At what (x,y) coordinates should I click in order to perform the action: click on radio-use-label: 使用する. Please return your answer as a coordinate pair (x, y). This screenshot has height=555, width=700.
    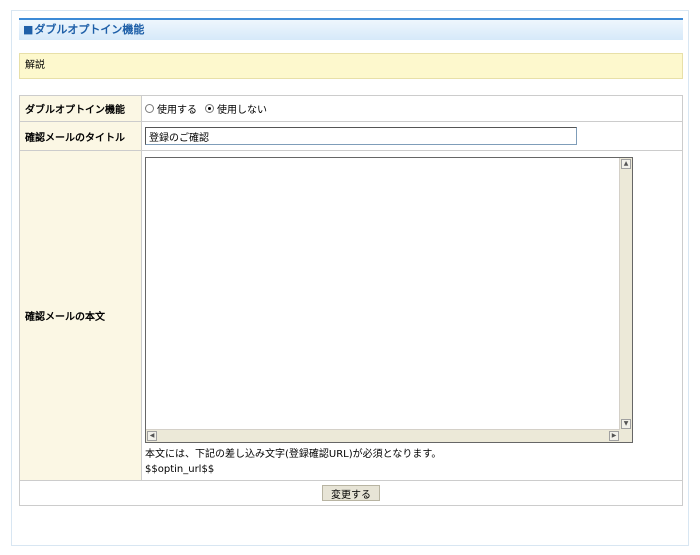
    Looking at the image, I should click on (177, 108).